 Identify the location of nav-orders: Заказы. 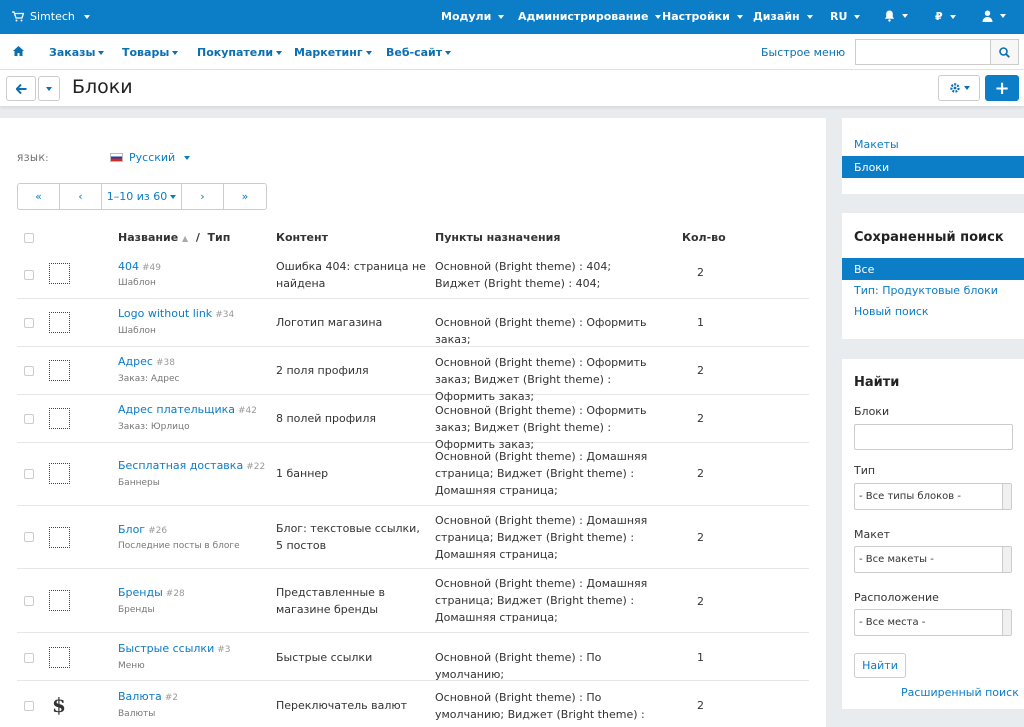
(77, 52).